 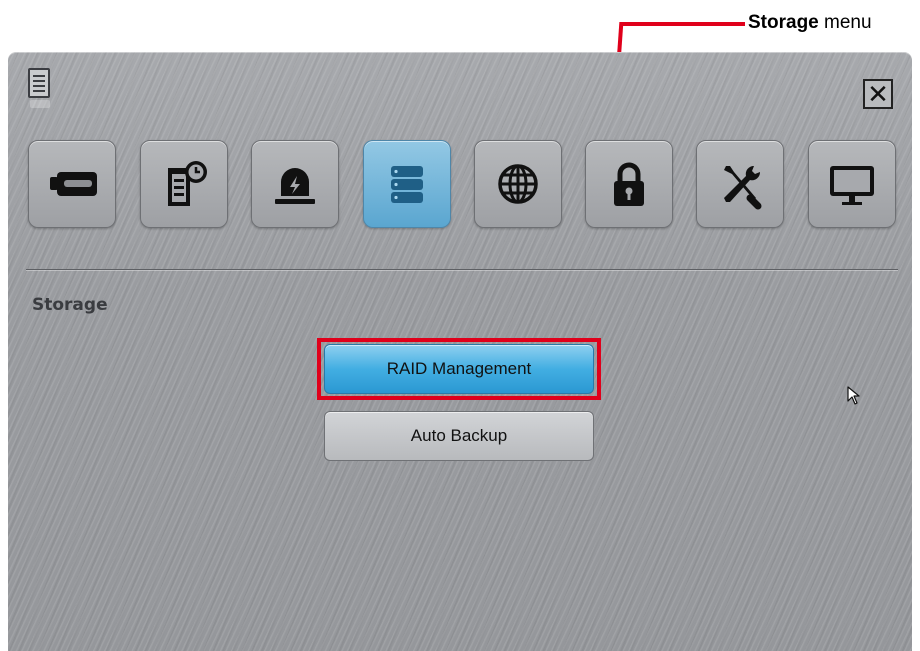 I want to click on hdd-icon, so click(x=73, y=184).